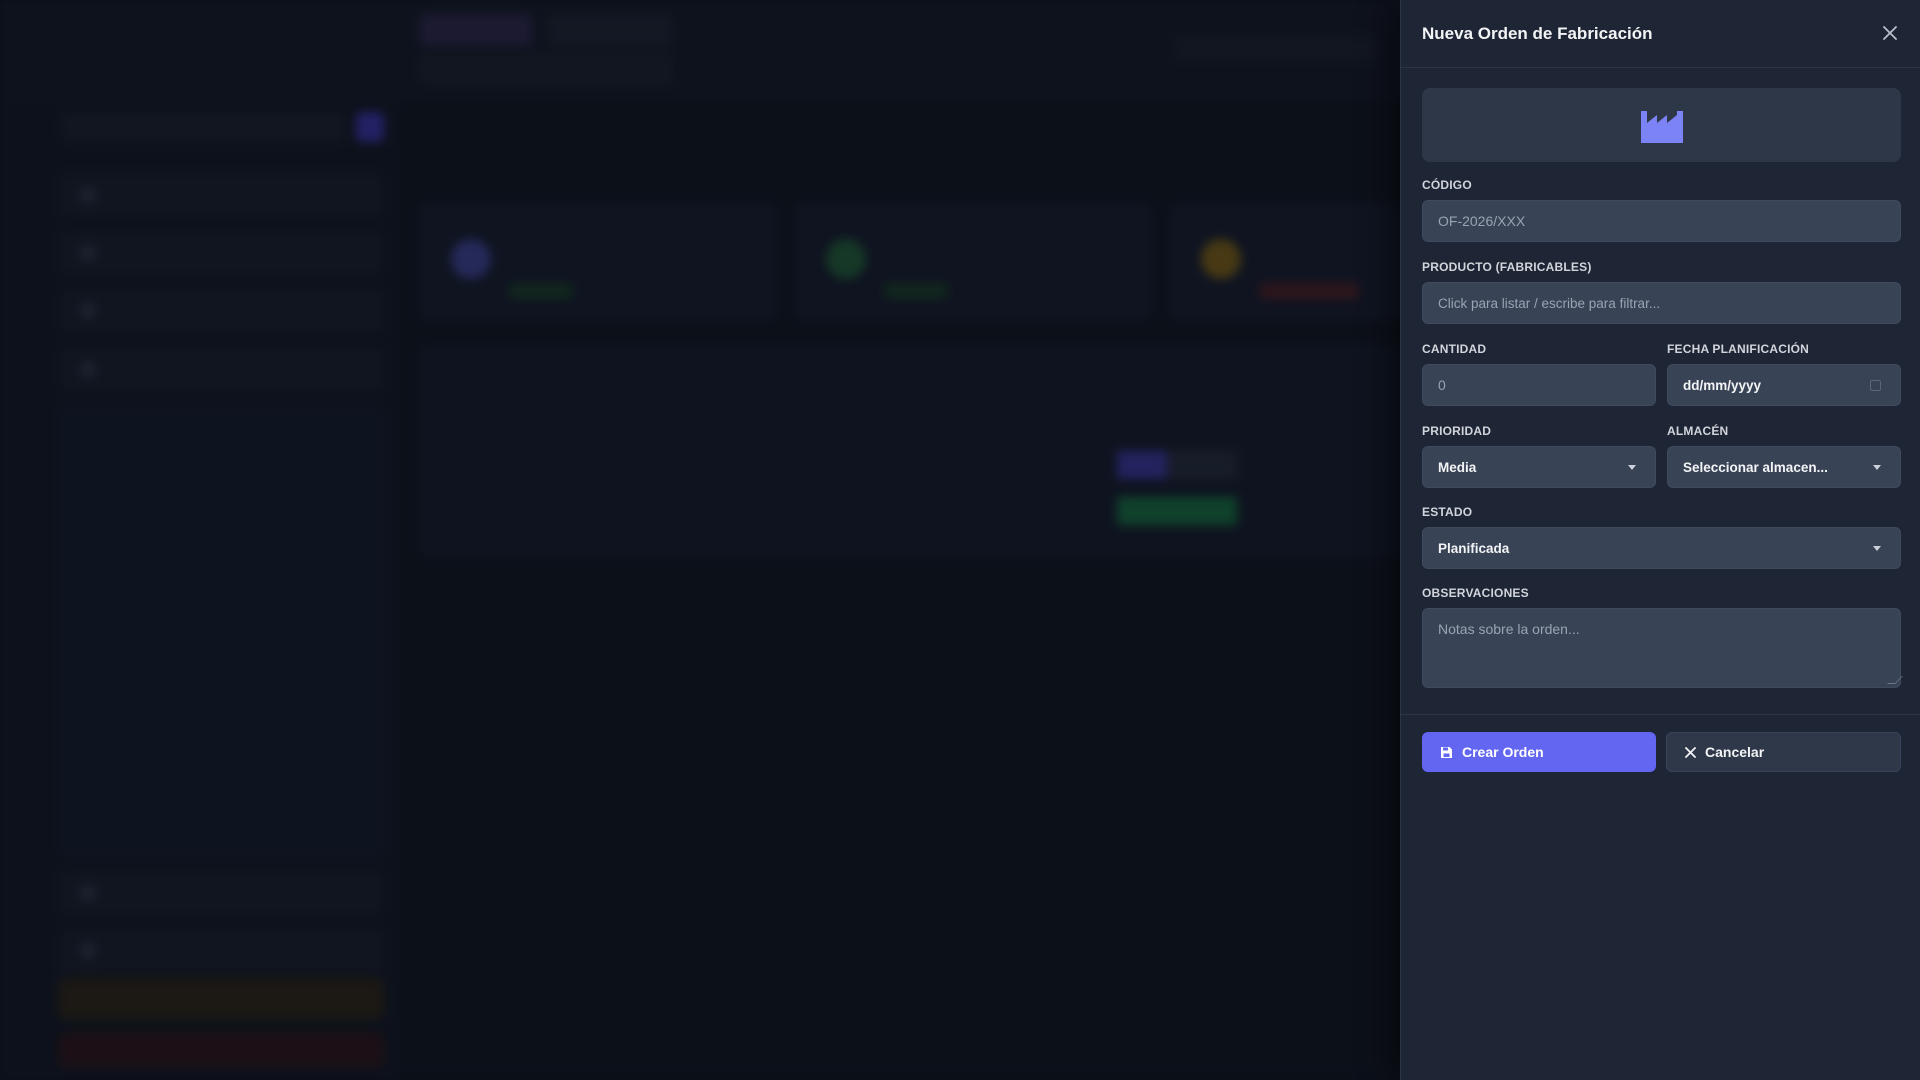 The width and height of the screenshot is (1920, 1080). Describe the element at coordinates (1454, 349) in the screenshot. I see `cantidad-label: CANTIDAD` at that location.